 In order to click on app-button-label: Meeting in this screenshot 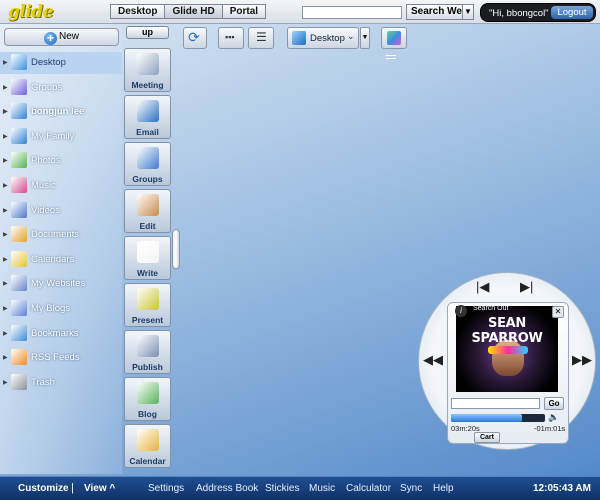, I will do `click(147, 85)`.